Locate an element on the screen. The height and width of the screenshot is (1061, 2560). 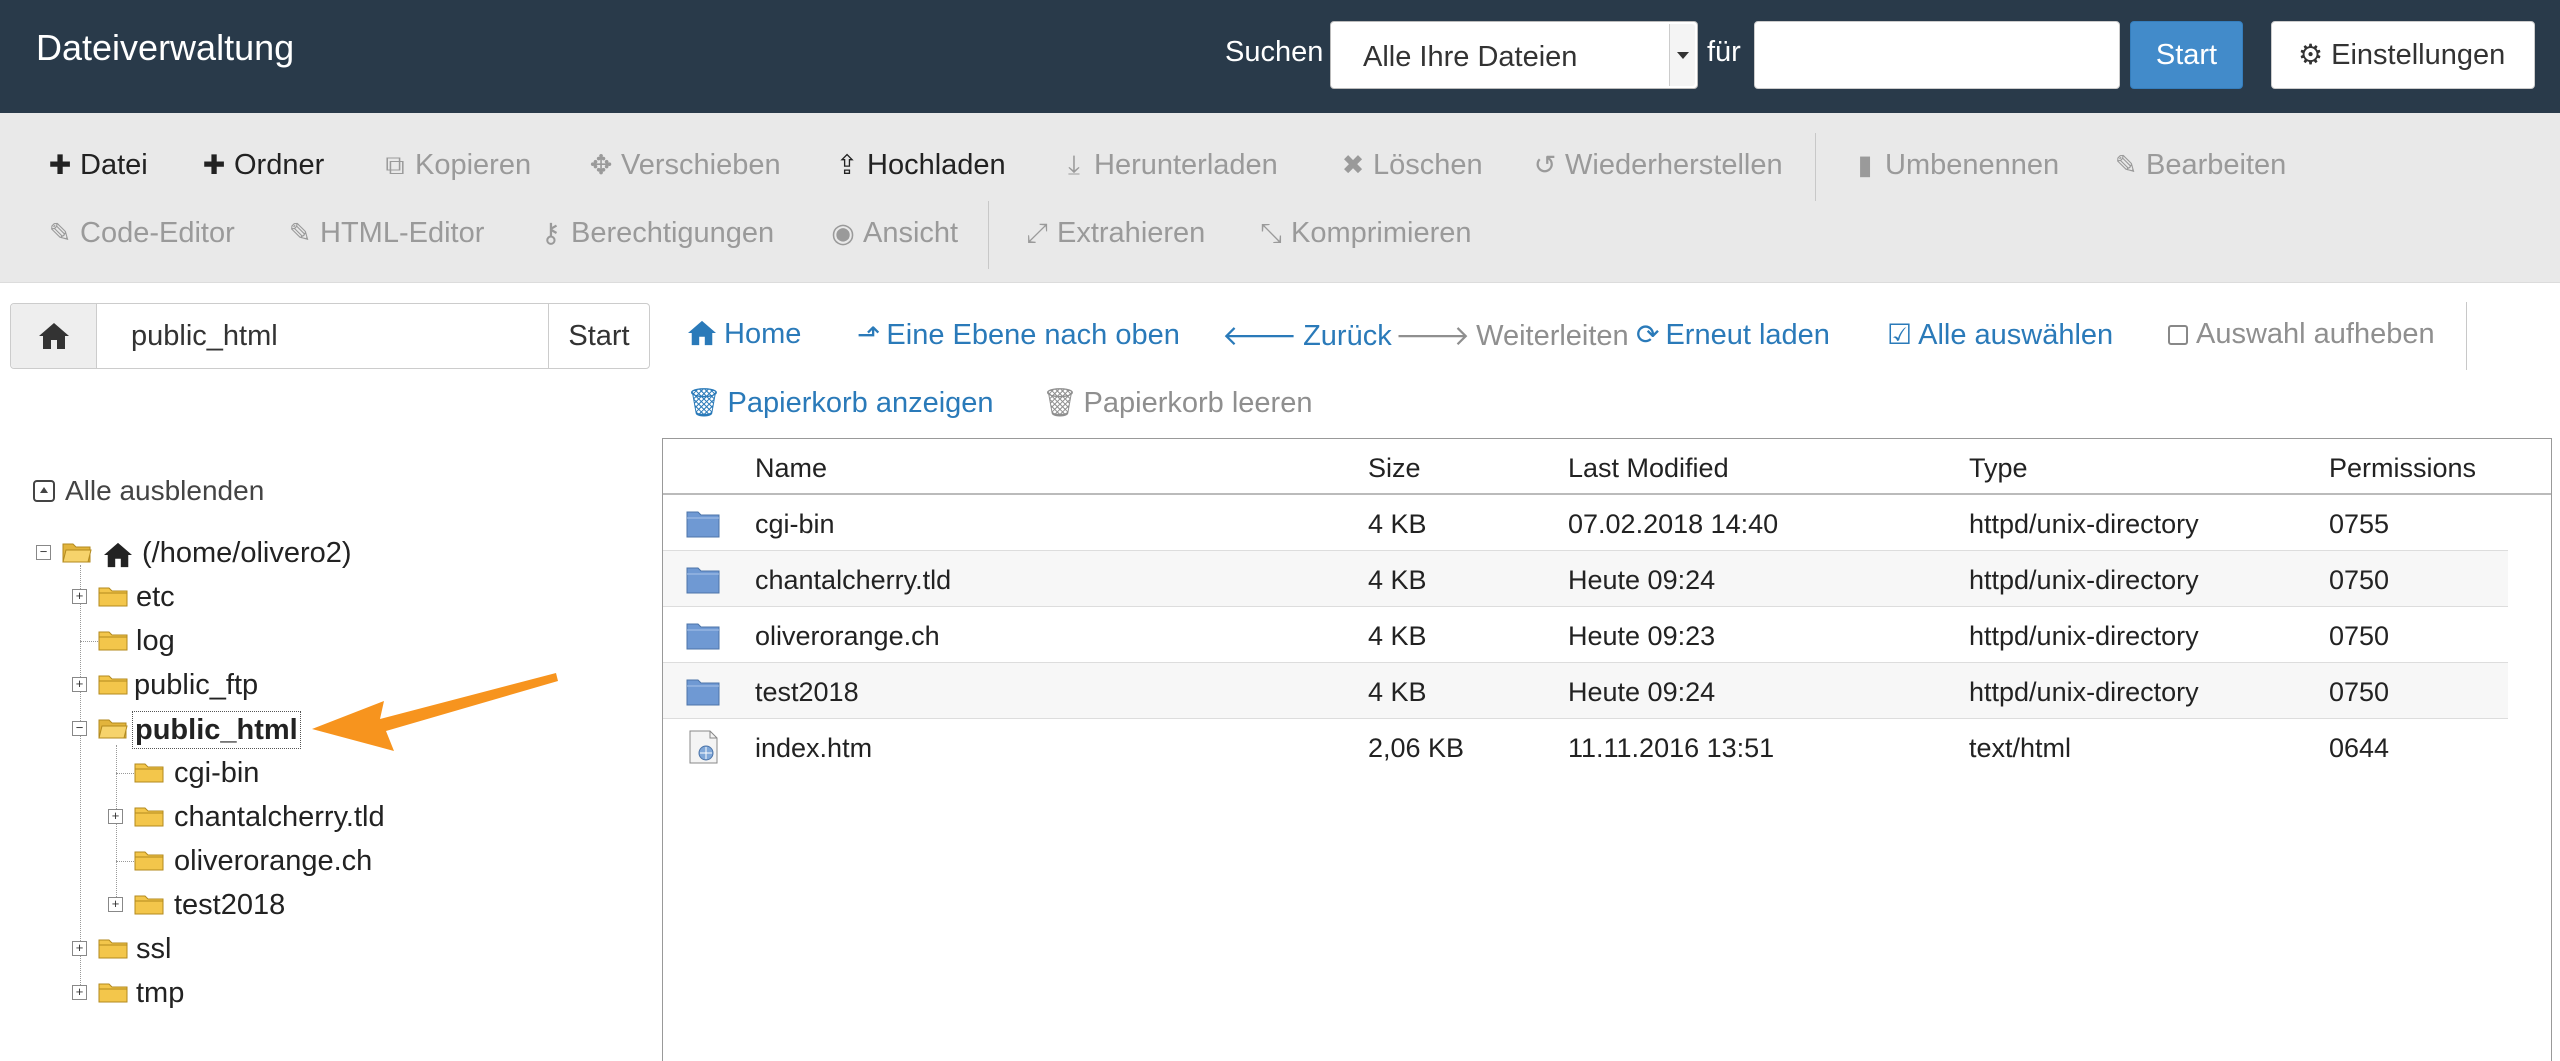
column-permissions-header: Permissions is located at coordinates (2402, 468).